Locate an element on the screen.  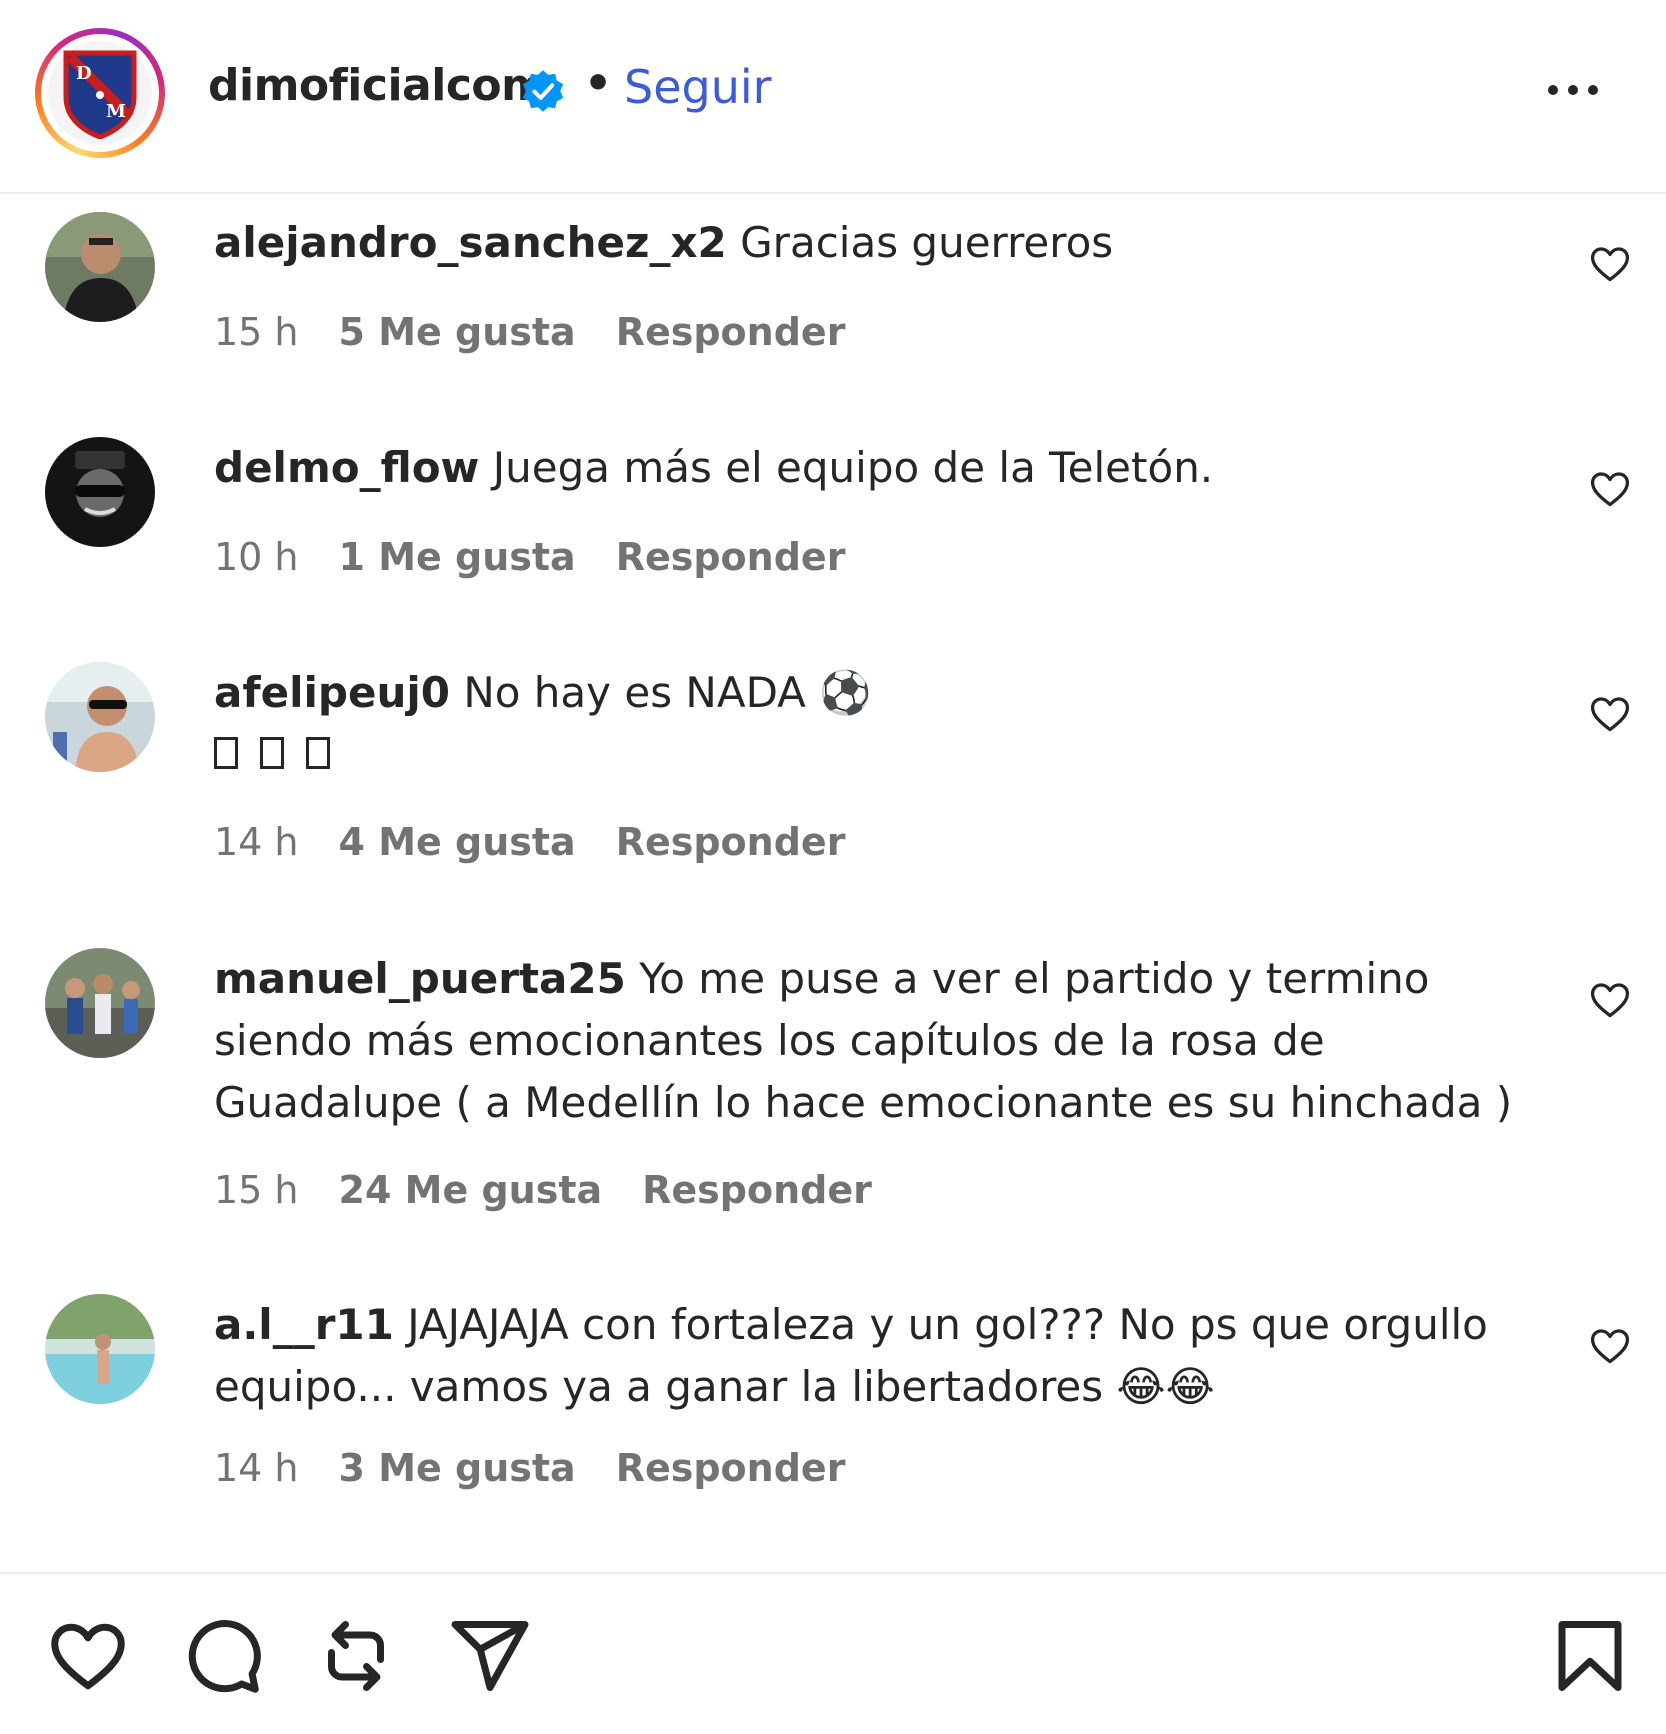
post-author-username: dimoficialcom is located at coordinates (377, 85).